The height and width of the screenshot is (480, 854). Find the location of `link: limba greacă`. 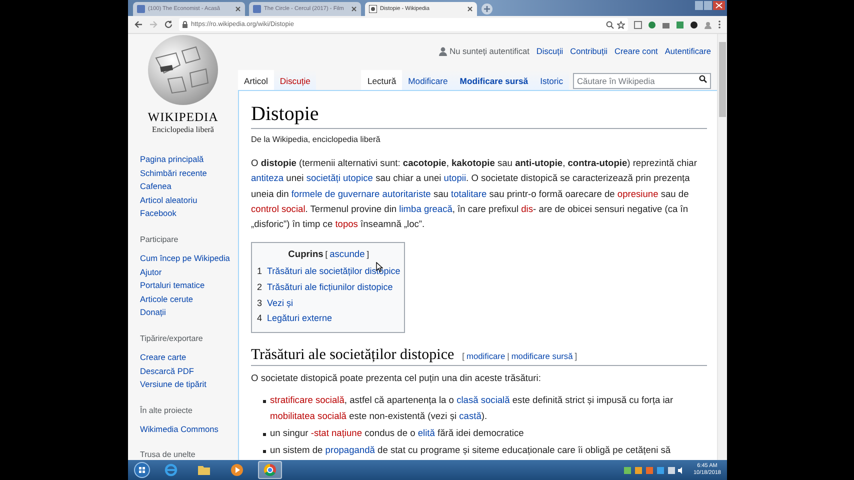

link: limba greacă is located at coordinates (425, 209).